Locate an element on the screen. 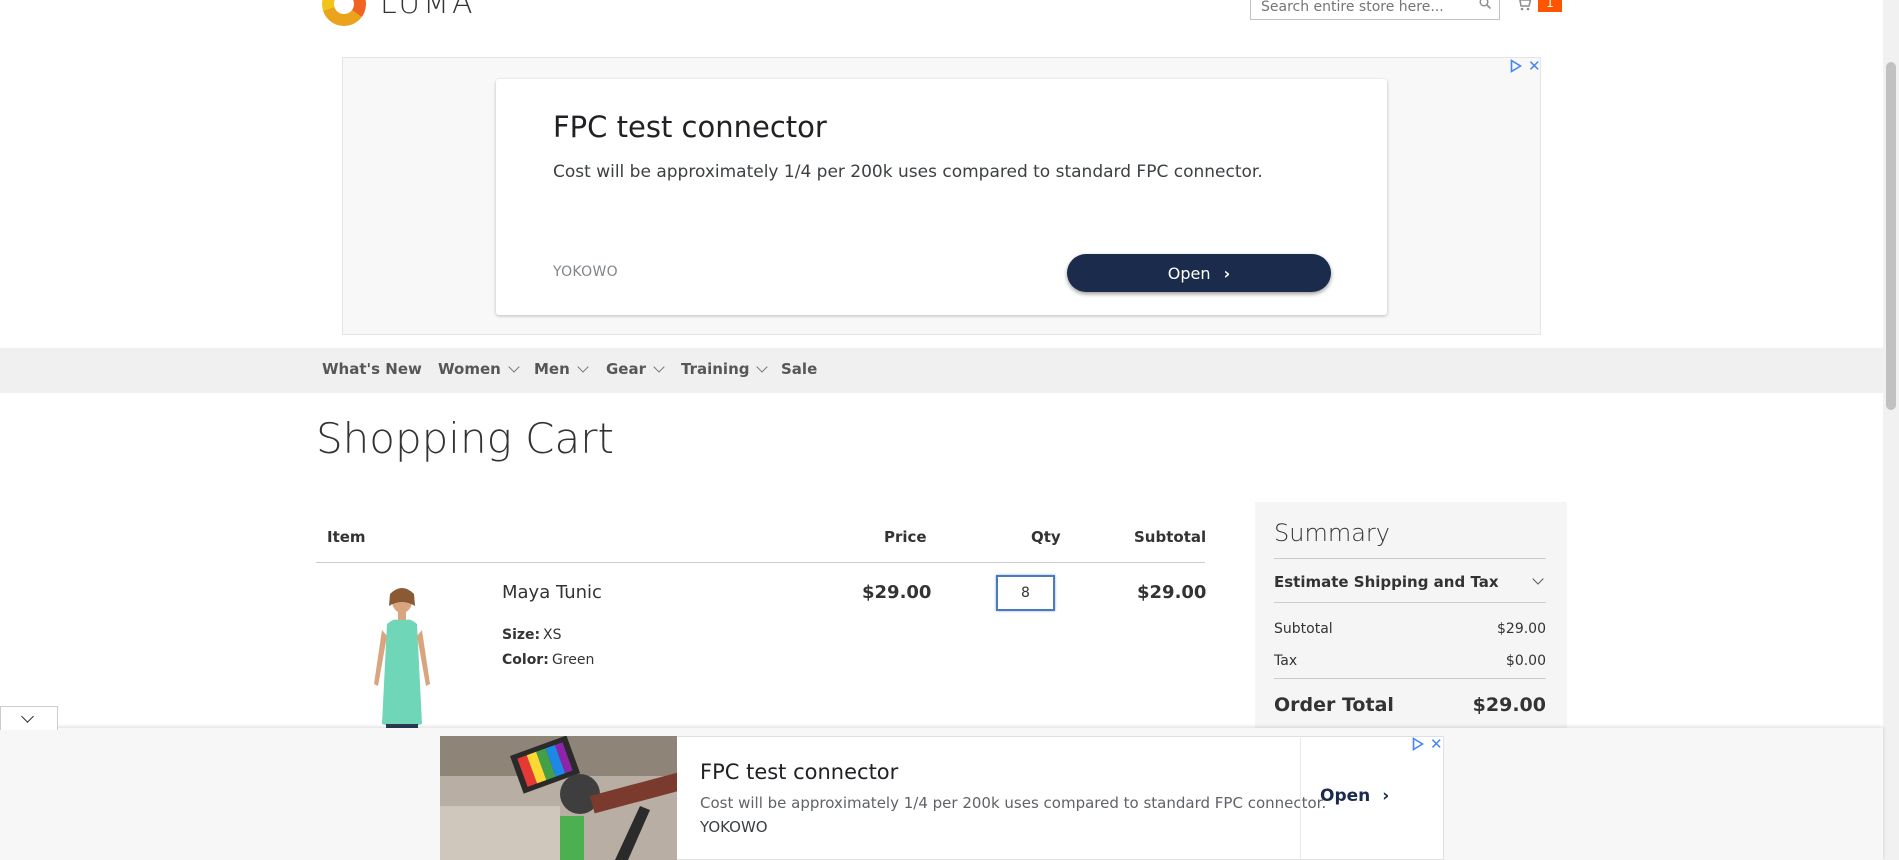 This screenshot has height=860, width=1899. nav-item-training: Training is located at coordinates (725, 369).